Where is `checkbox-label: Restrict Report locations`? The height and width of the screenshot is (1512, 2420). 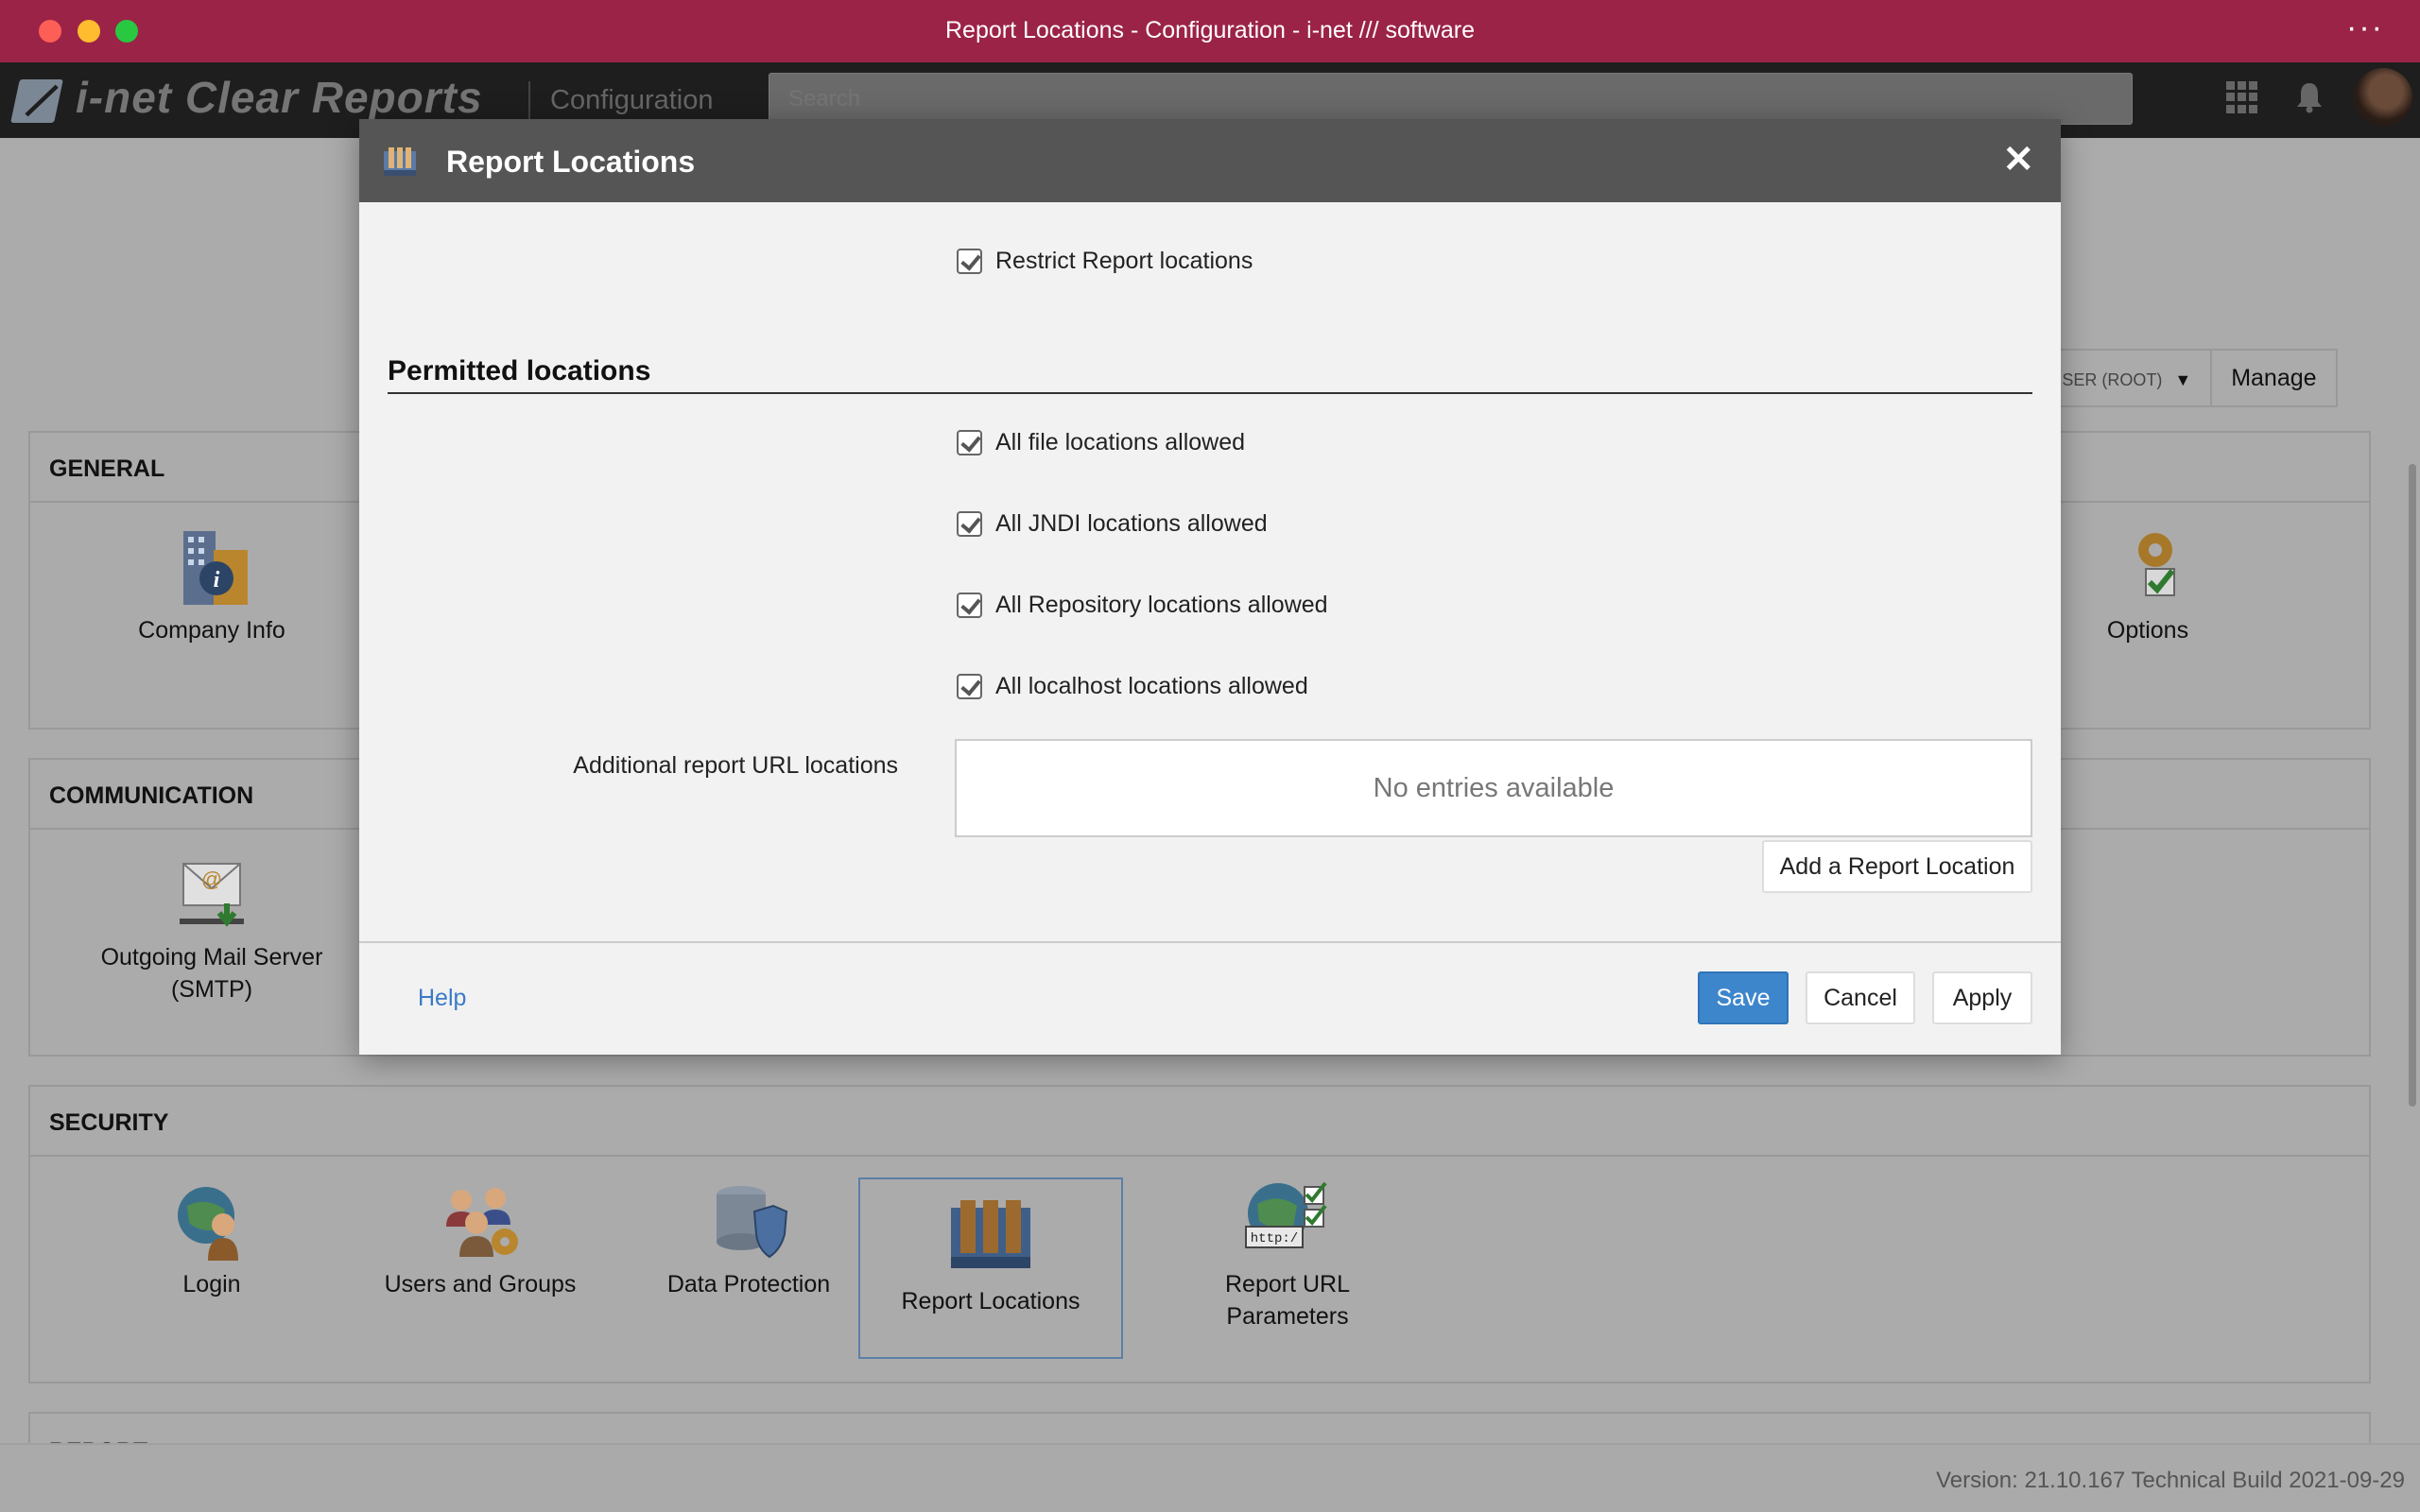 checkbox-label: Restrict Report locations is located at coordinates (1124, 261).